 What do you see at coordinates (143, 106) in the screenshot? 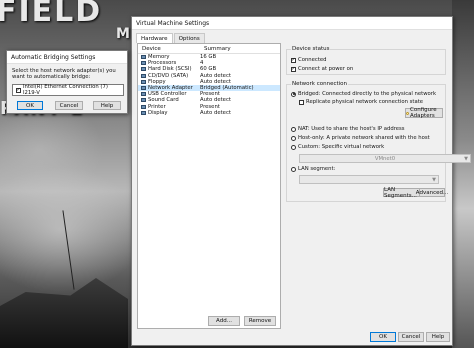
I see `printer-icon` at bounding box center [143, 106].